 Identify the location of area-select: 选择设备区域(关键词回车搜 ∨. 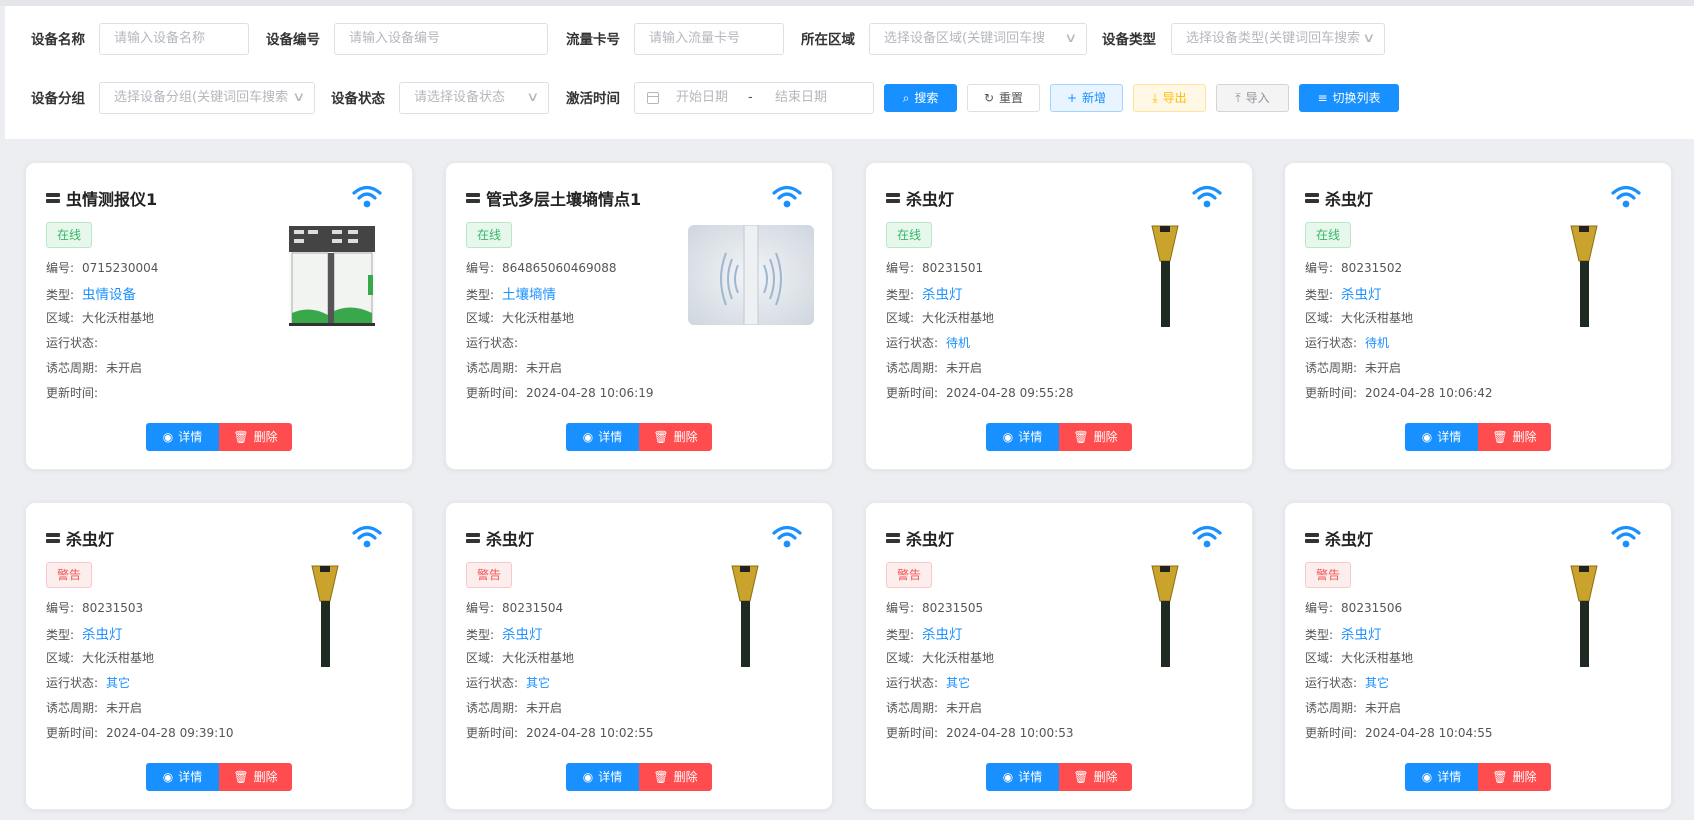
(978, 39).